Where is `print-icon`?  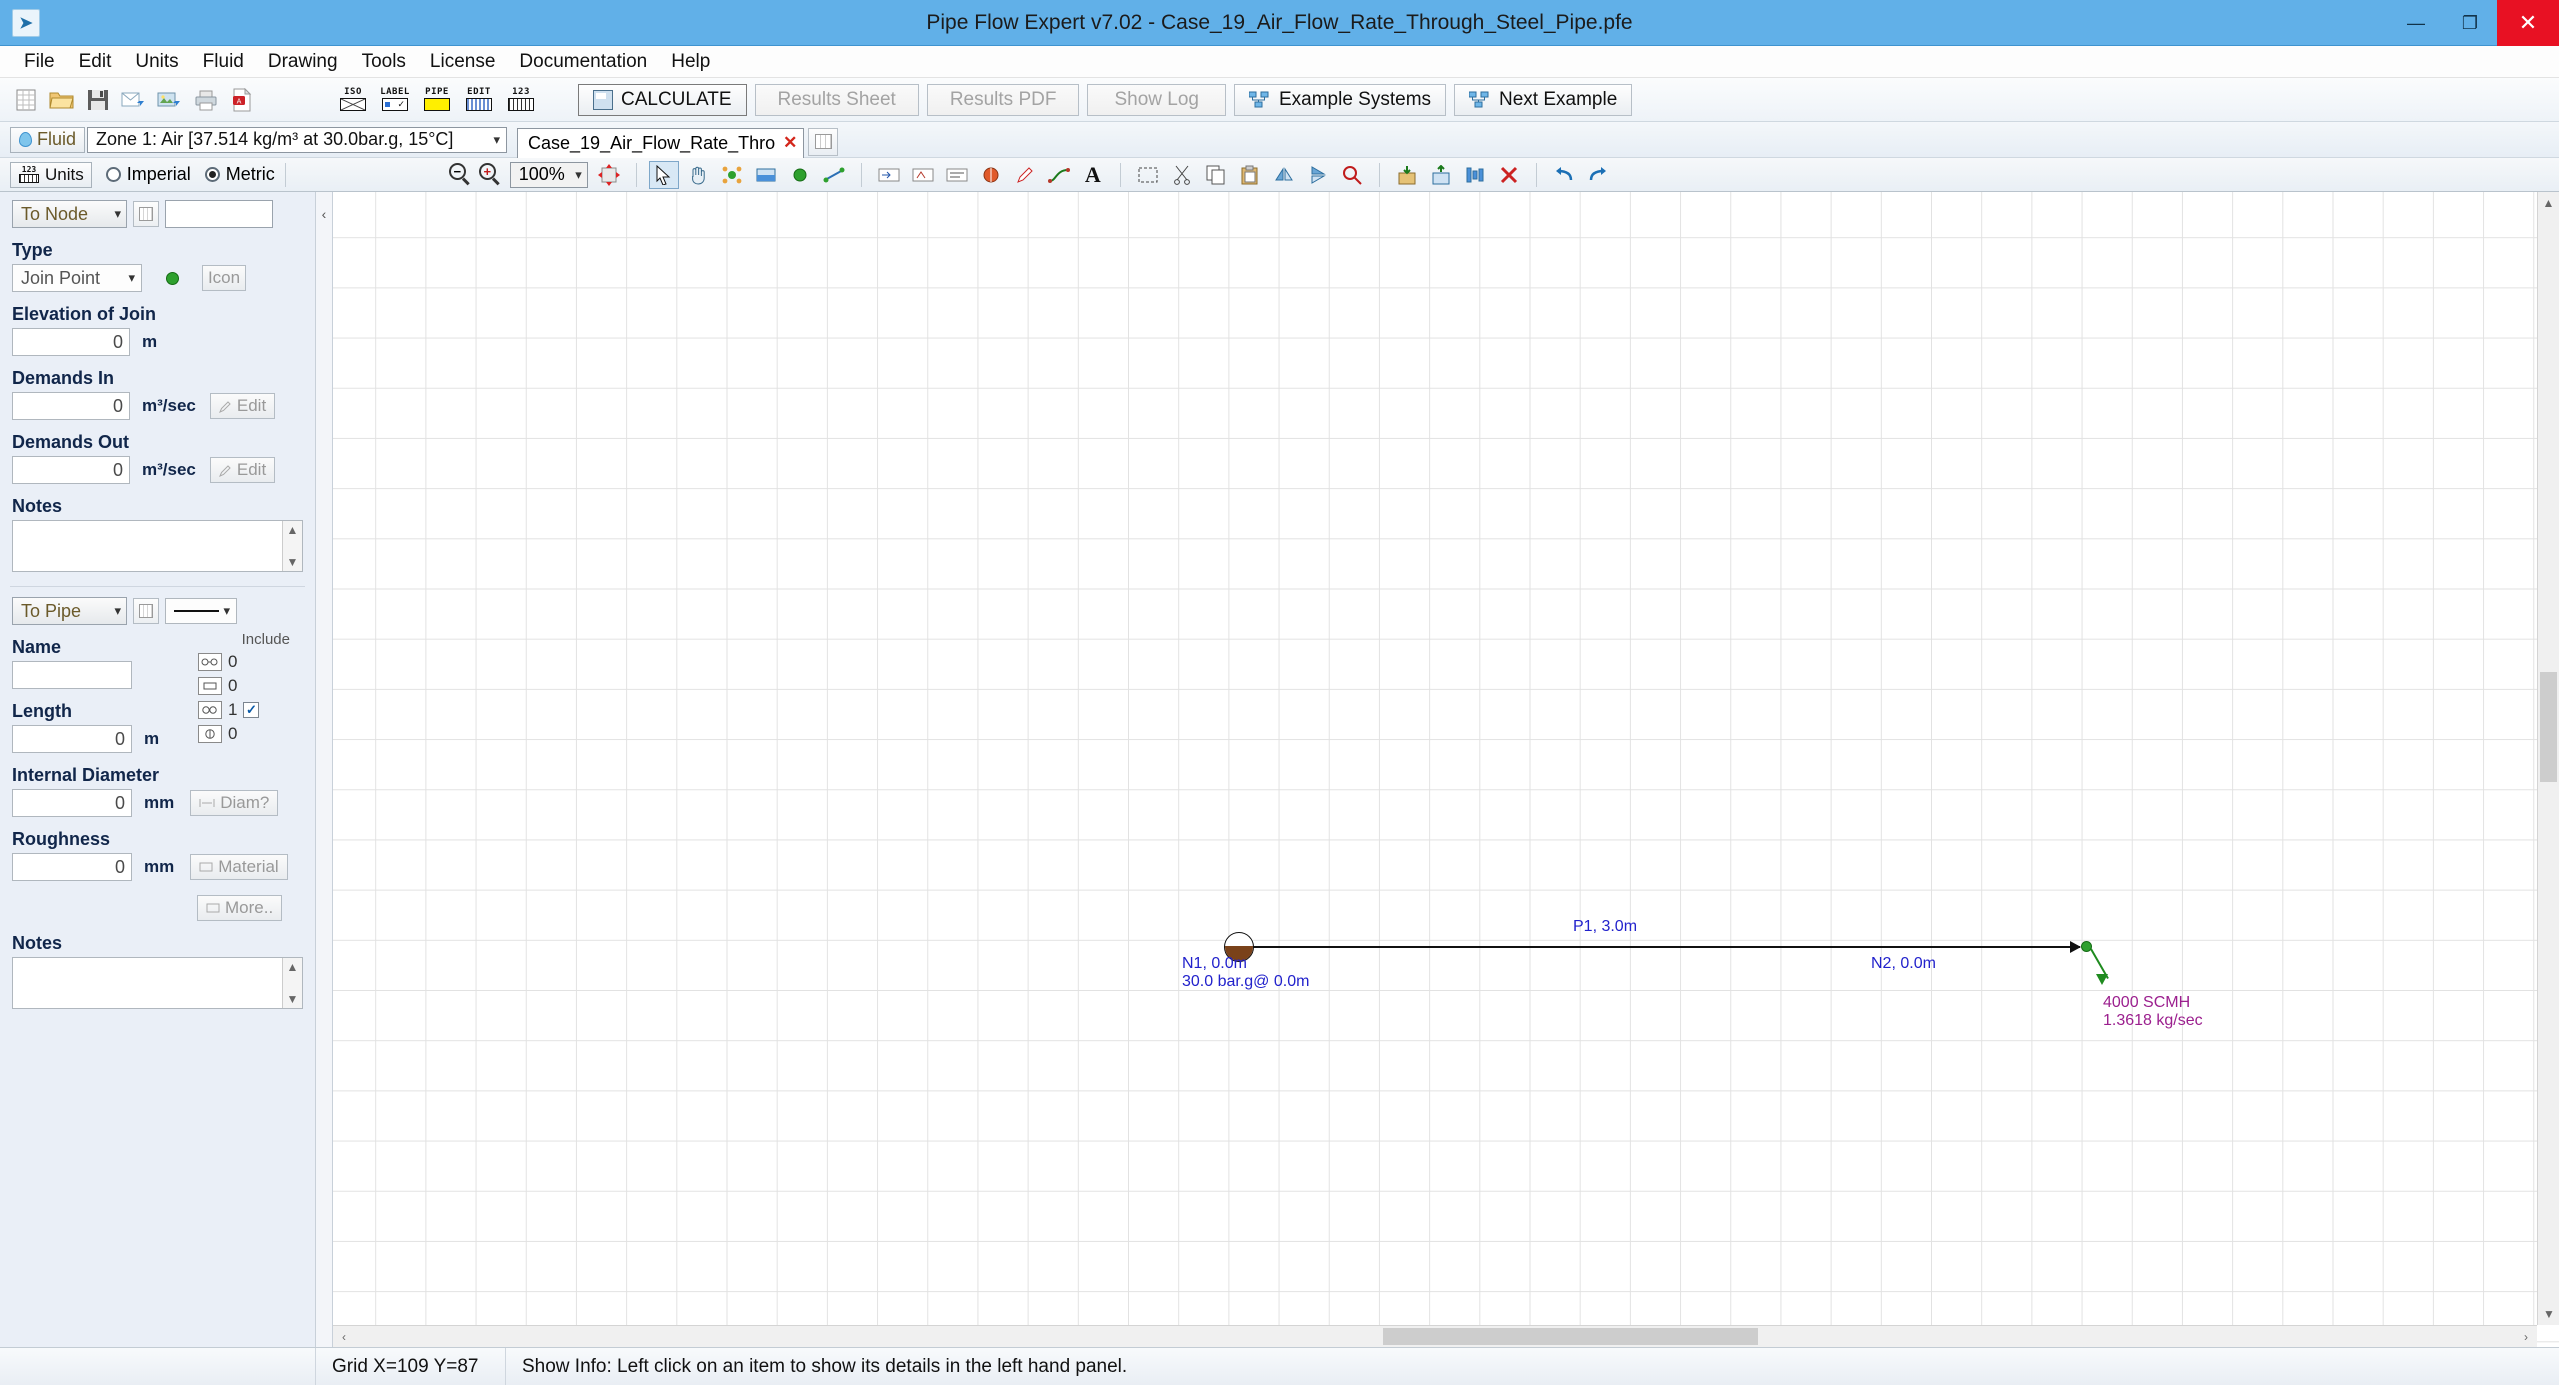
print-icon is located at coordinates (206, 100).